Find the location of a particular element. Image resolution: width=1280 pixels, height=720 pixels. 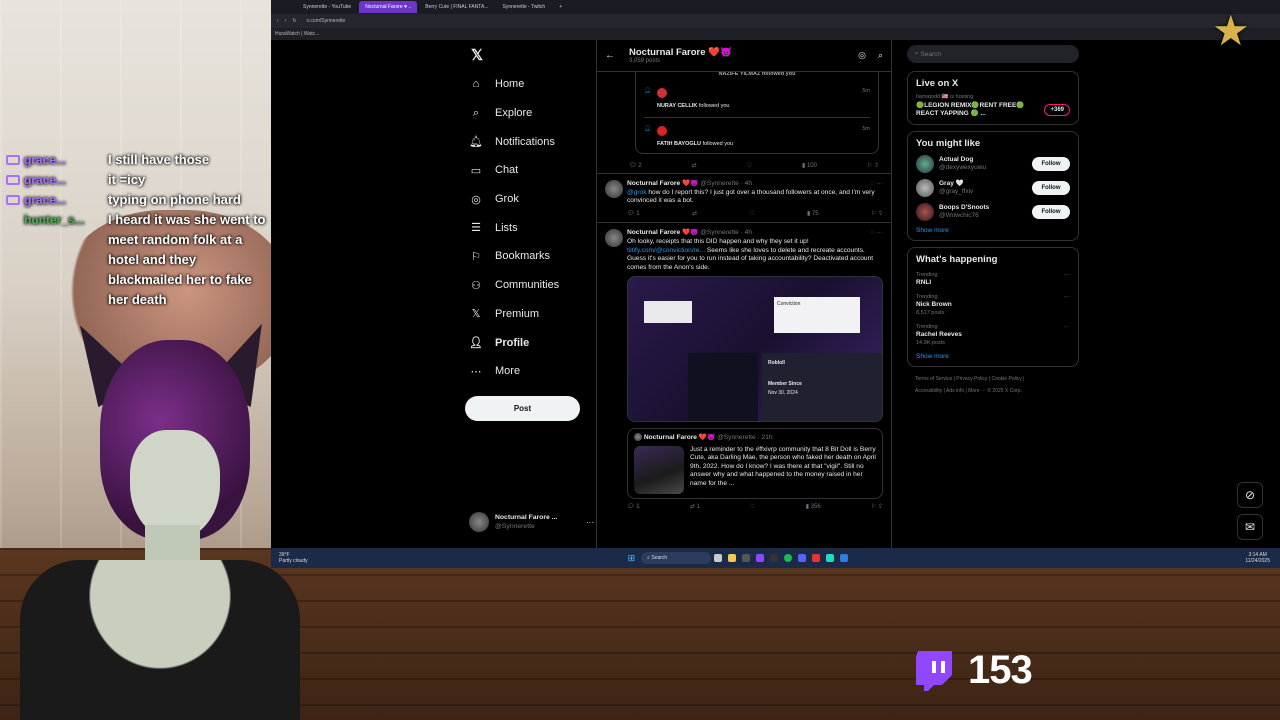

start-icon: ⊞ is located at coordinates (632, 558).